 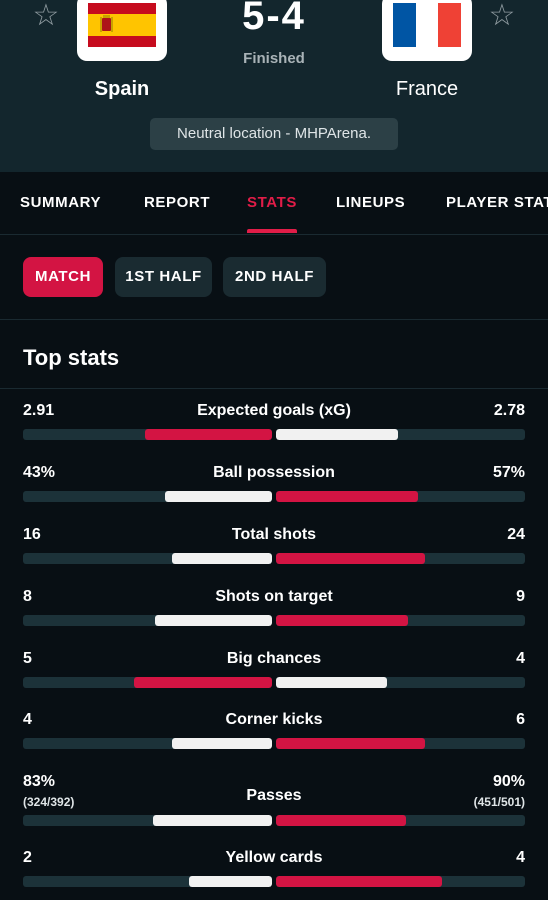 I want to click on venue-badge: Neutral location - MHPArena., so click(x=274, y=134).